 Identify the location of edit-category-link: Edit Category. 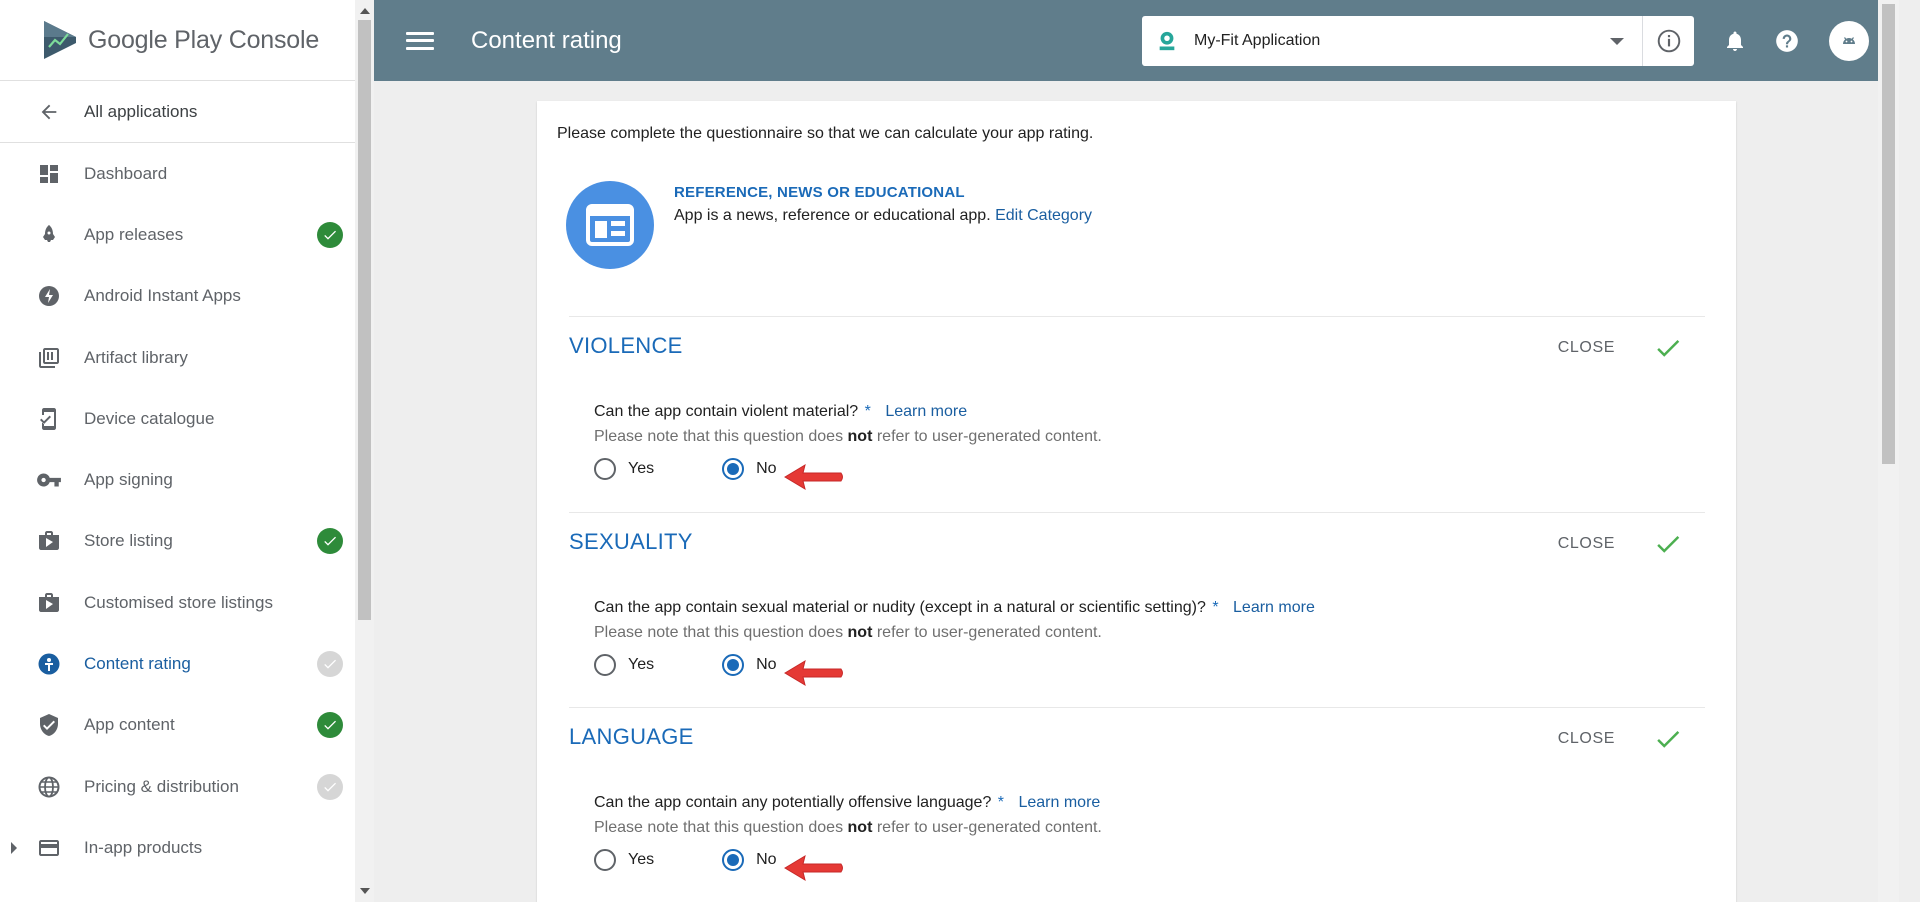
(1043, 215).